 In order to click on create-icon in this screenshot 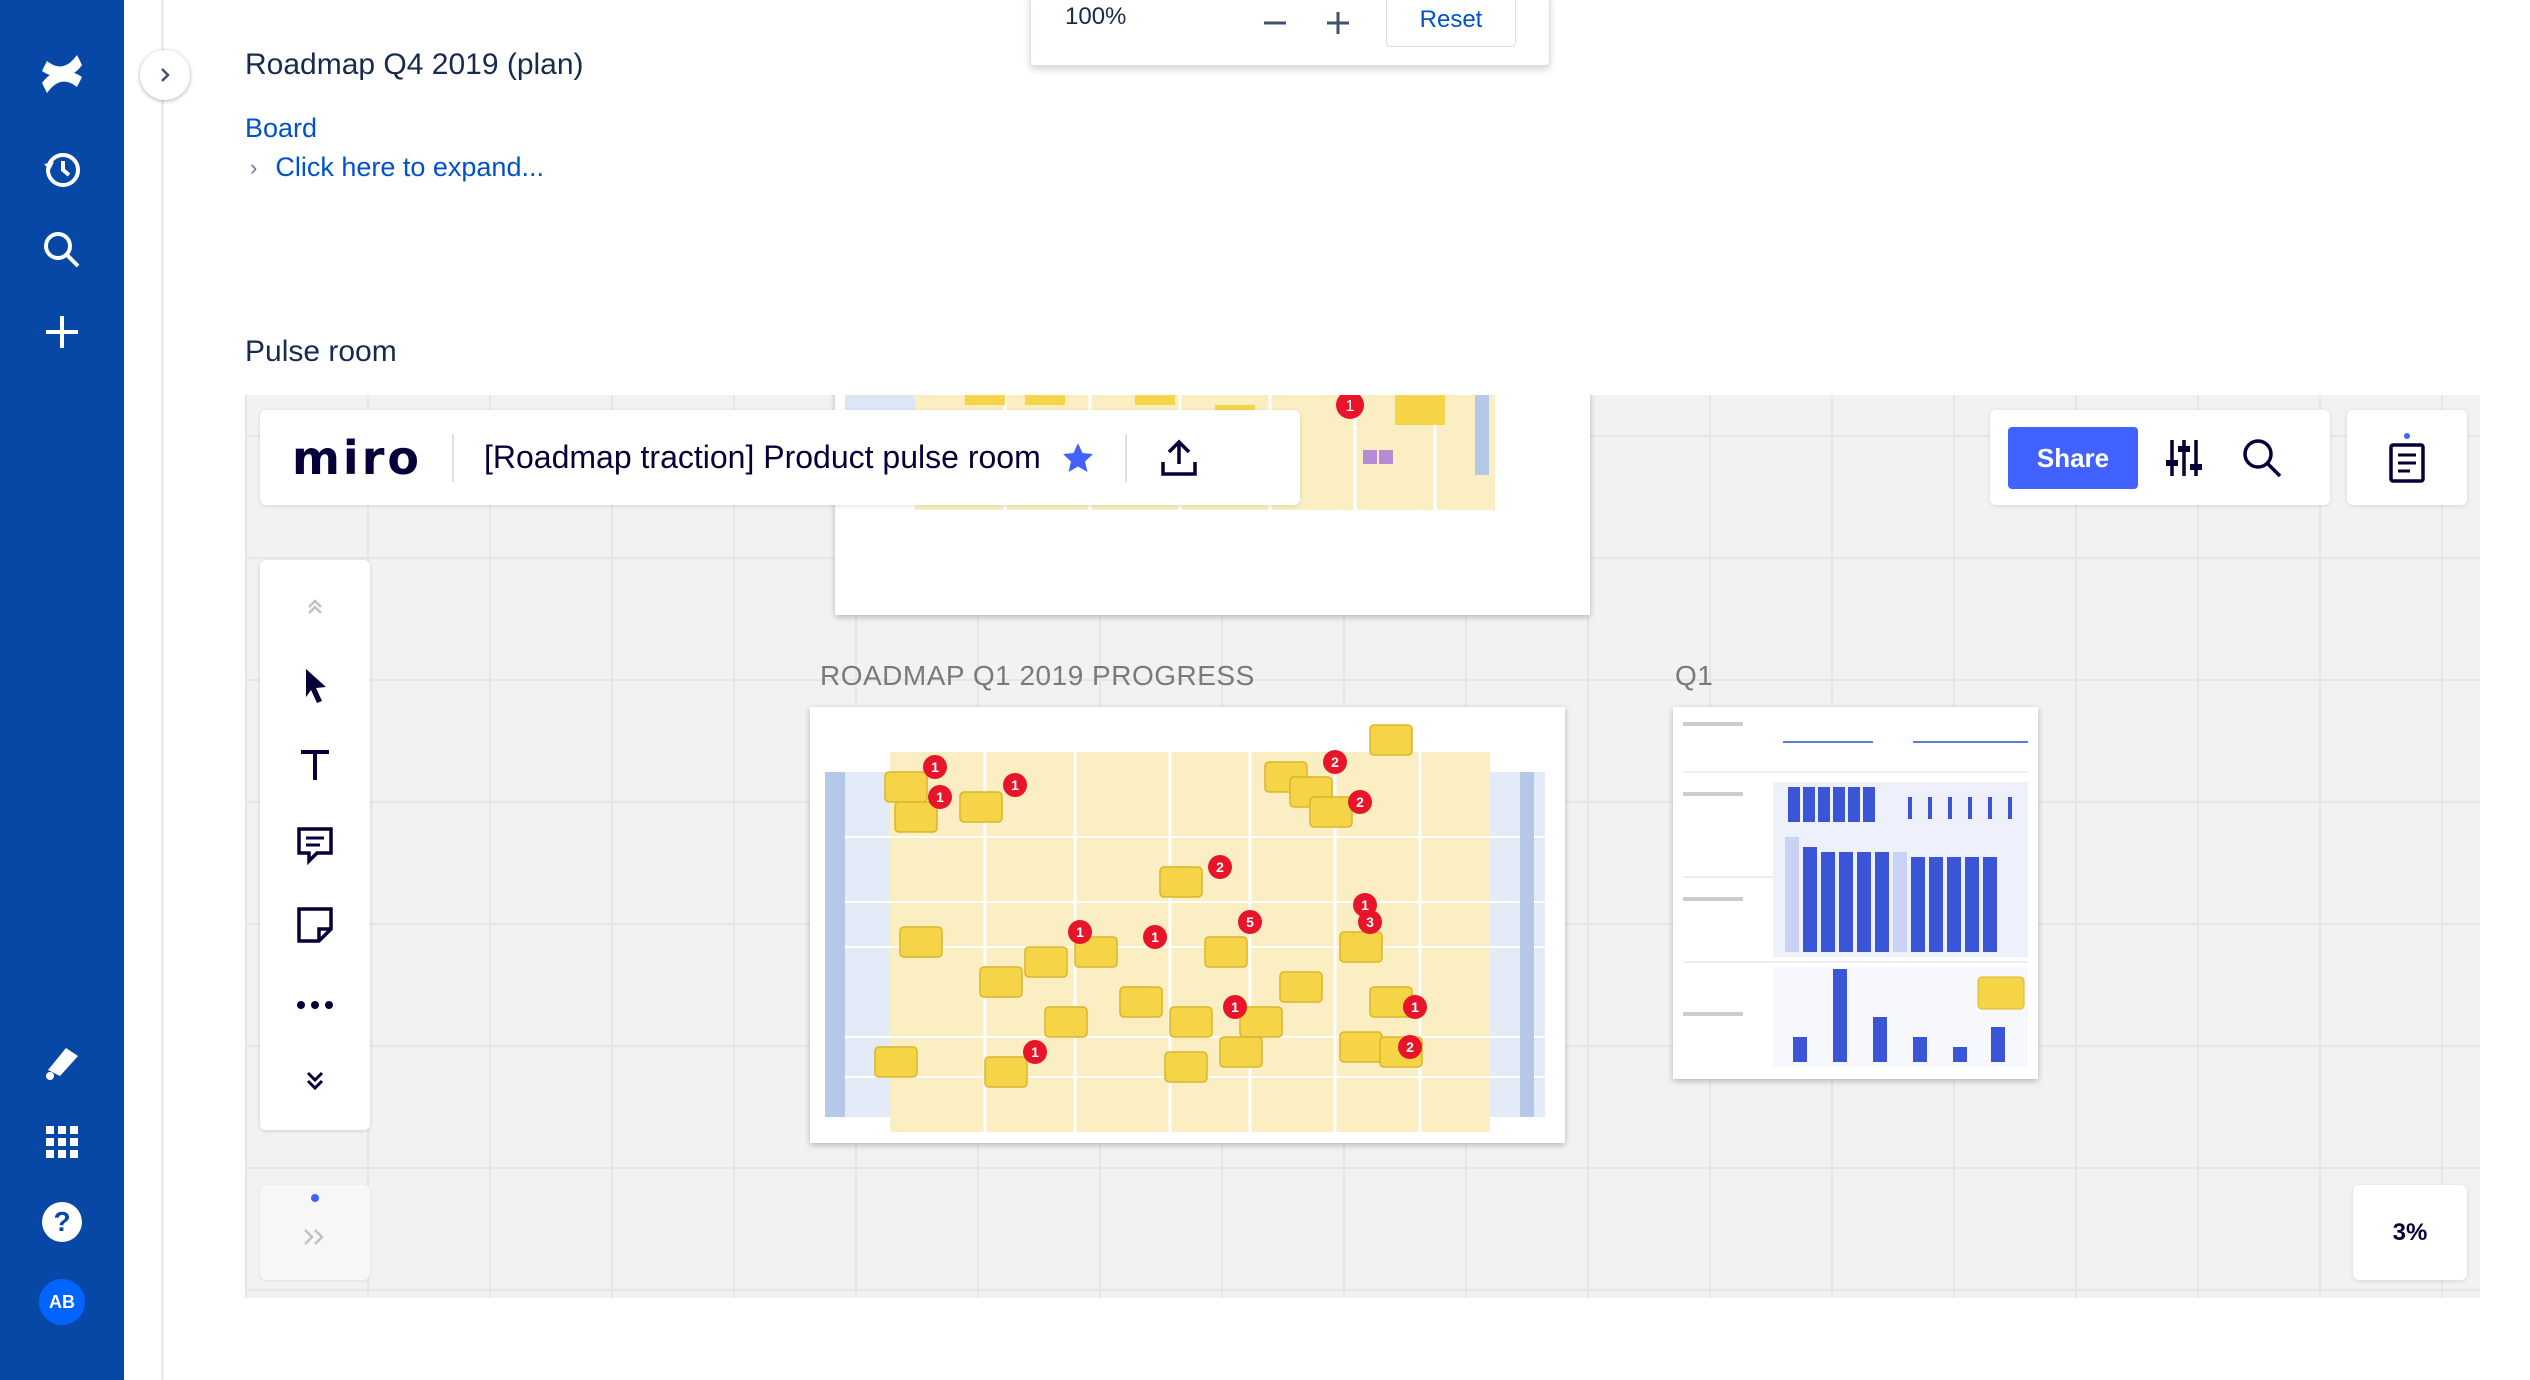, I will do `click(62, 332)`.